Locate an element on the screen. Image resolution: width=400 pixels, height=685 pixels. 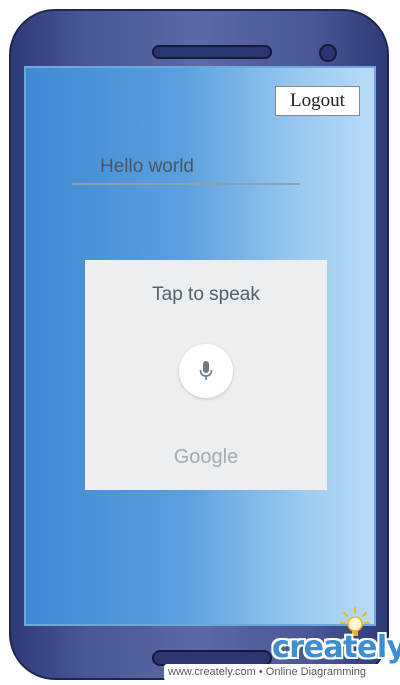
text-input-value: Hello world is located at coordinates (147, 166).